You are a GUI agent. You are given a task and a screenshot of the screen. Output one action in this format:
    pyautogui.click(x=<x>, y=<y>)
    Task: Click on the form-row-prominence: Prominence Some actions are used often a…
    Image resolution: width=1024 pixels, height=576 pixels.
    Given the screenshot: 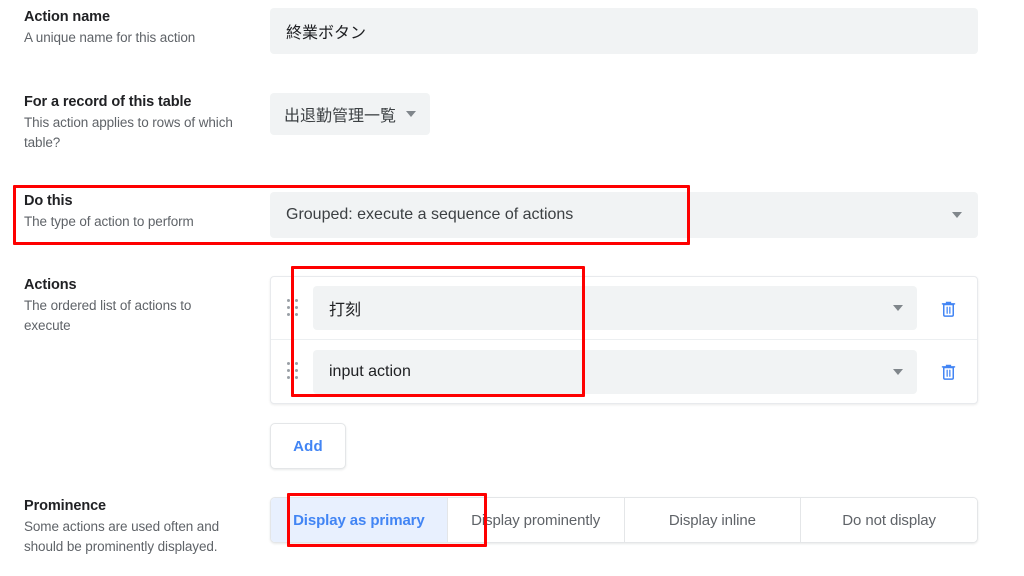 What is the action you would take?
    pyautogui.click(x=512, y=526)
    